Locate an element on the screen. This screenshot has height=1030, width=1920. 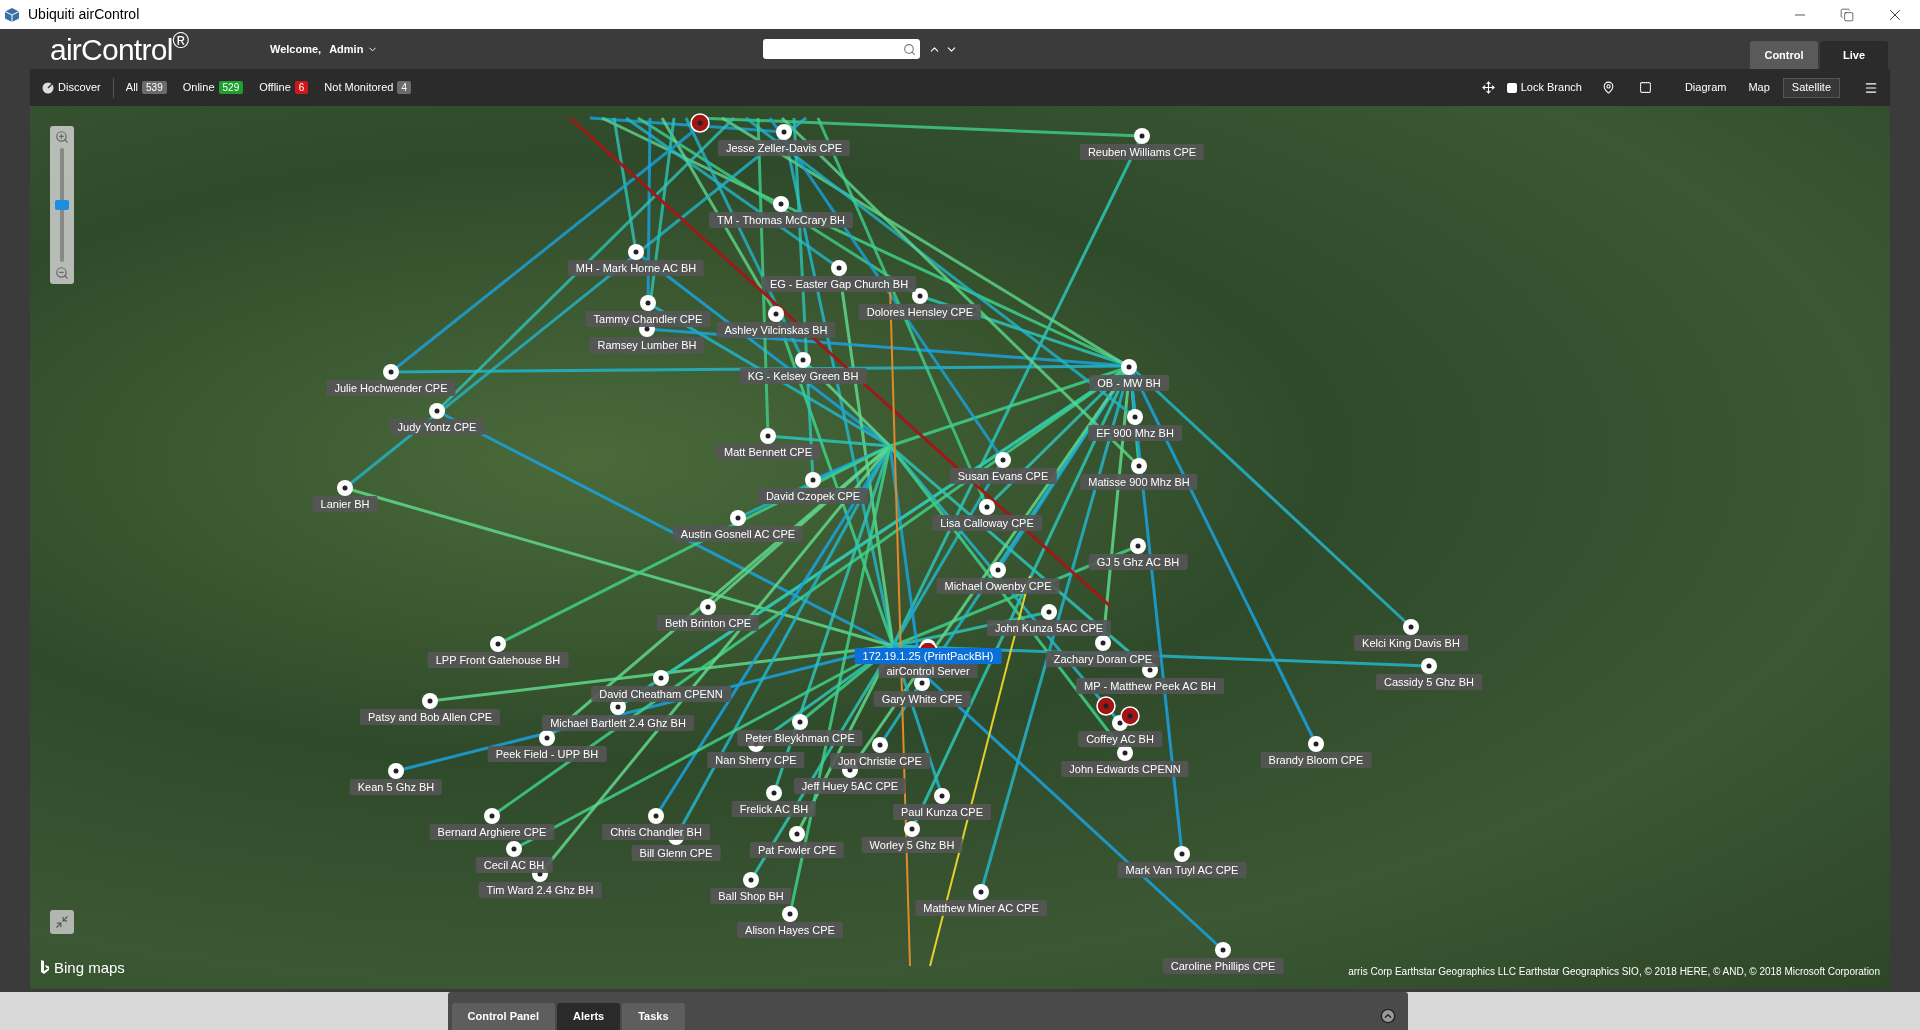
select-area-icon is located at coordinates (1645, 87).